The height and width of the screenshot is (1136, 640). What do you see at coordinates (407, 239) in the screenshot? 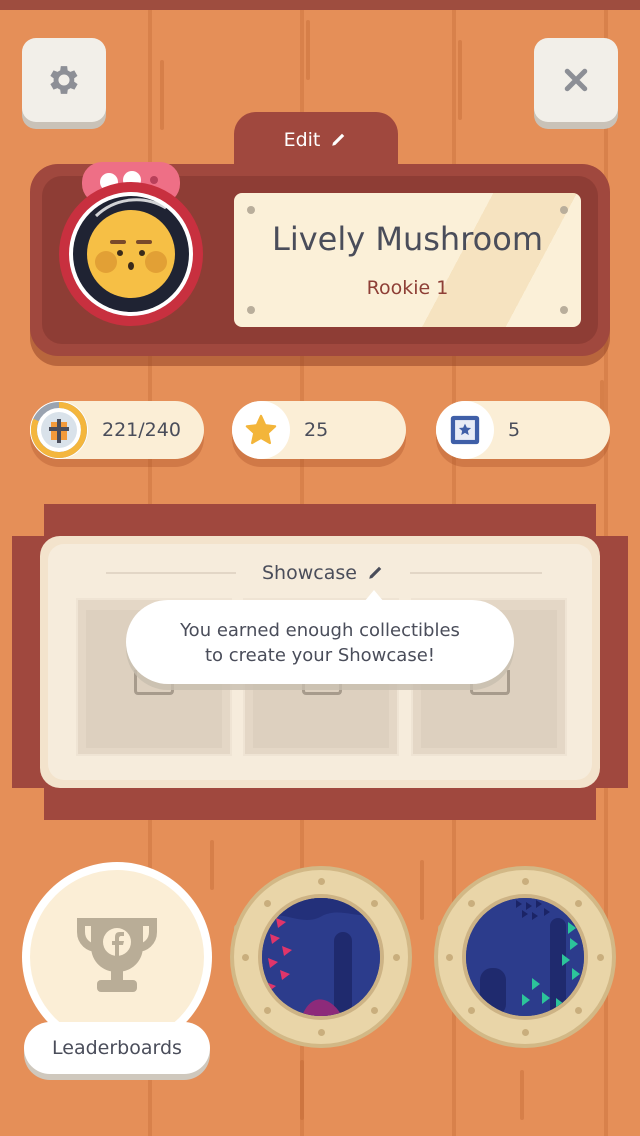
I see `player-name: Lively Mushroom` at bounding box center [407, 239].